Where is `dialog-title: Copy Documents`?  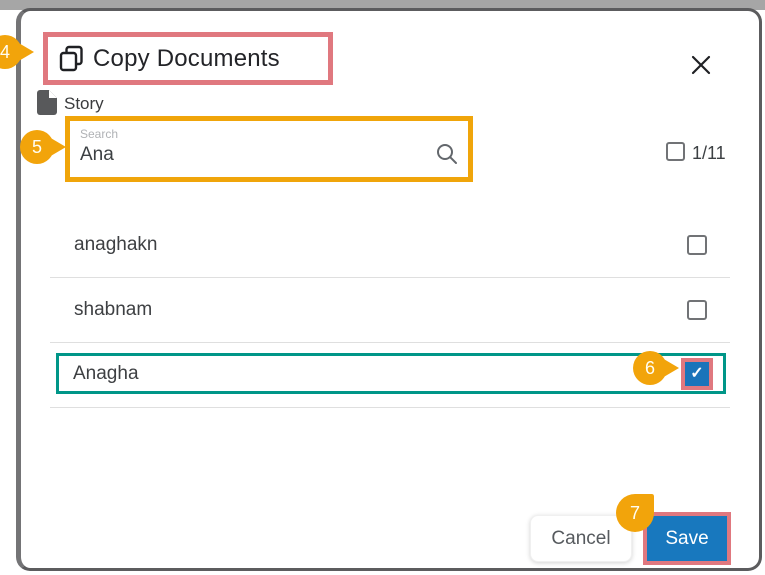 dialog-title: Copy Documents is located at coordinates (186, 58).